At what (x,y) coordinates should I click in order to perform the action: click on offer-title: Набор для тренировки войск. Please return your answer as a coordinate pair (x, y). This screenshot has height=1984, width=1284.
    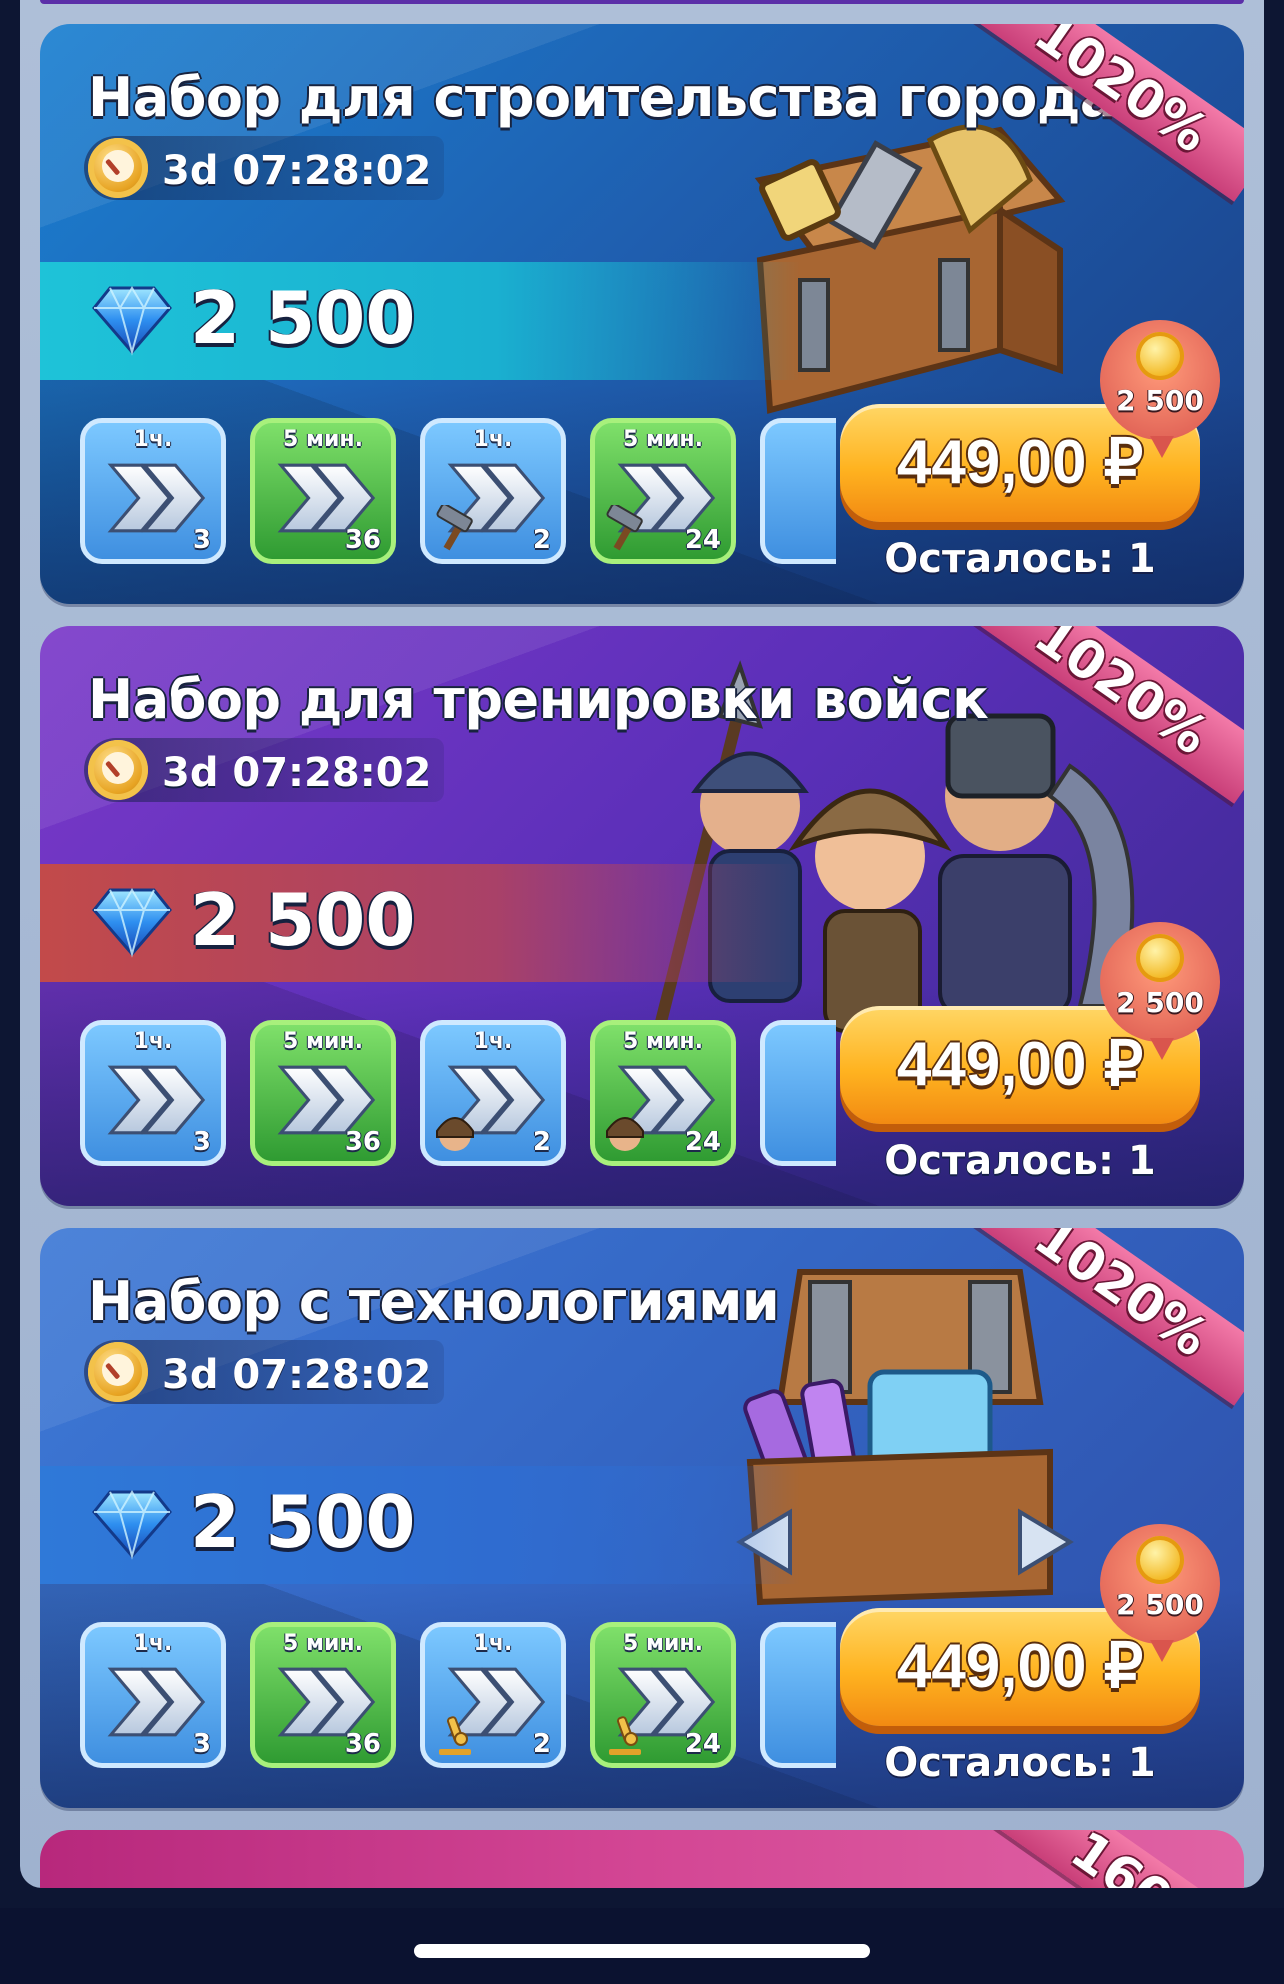
    Looking at the image, I should click on (538, 699).